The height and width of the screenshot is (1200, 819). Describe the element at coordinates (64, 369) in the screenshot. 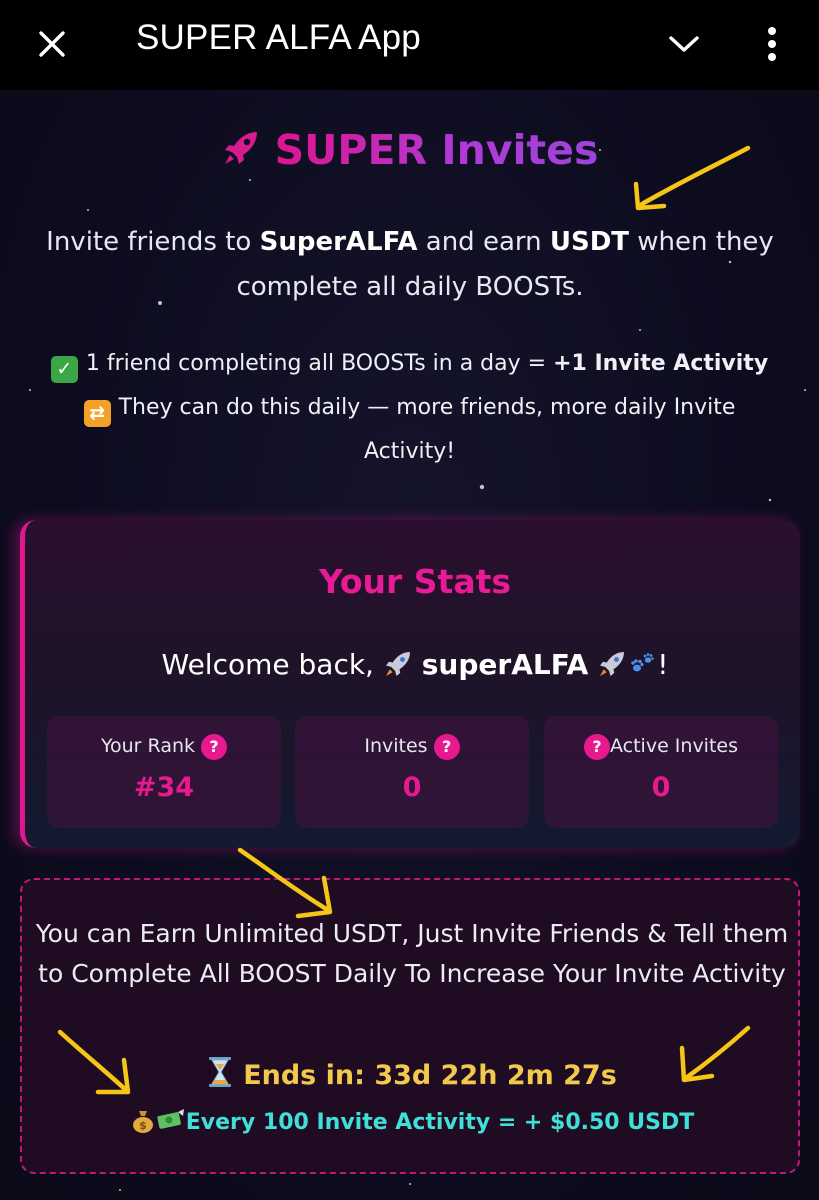

I see `check-mark-icon: ✓` at that location.